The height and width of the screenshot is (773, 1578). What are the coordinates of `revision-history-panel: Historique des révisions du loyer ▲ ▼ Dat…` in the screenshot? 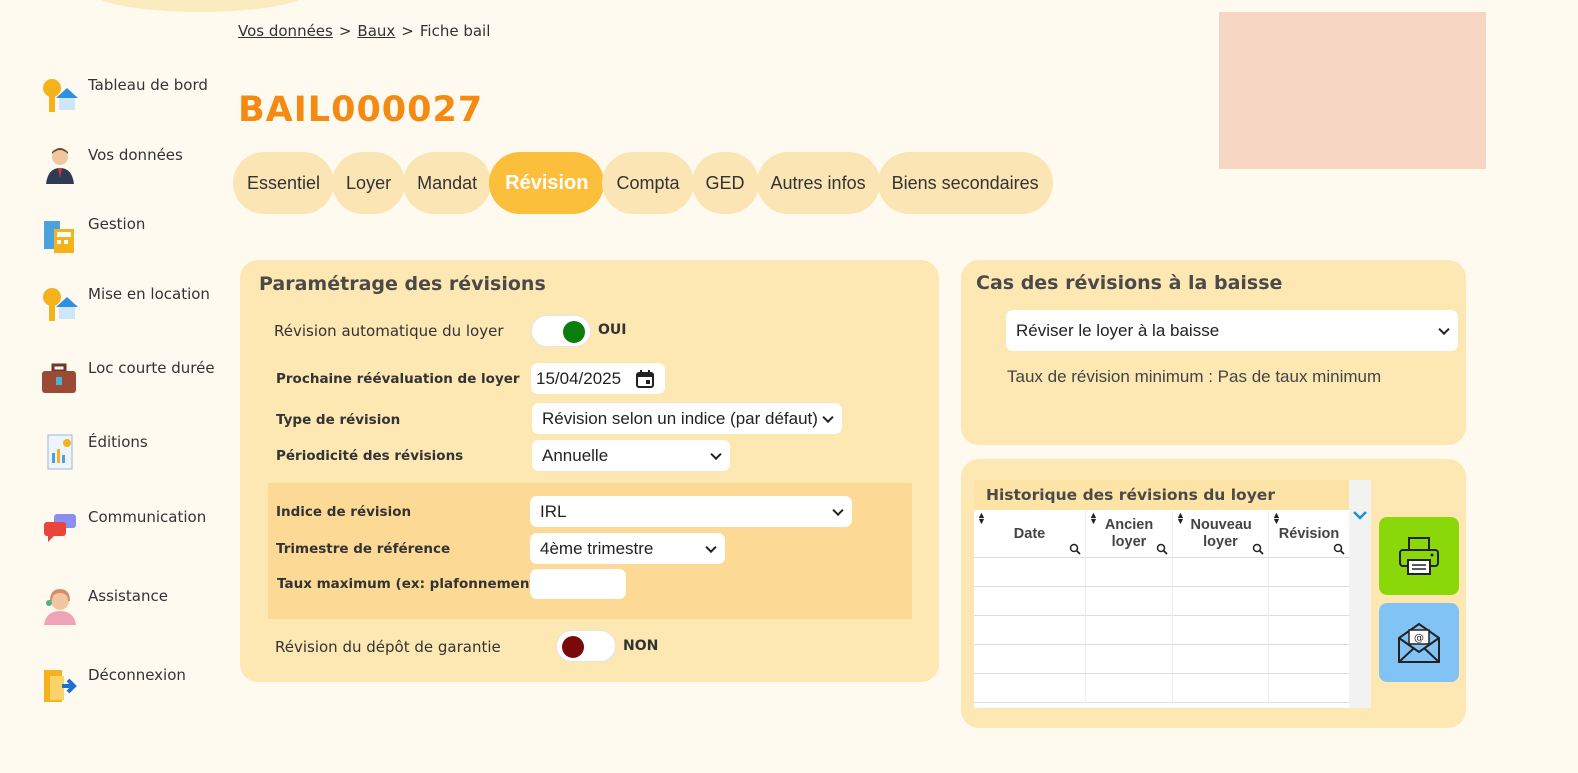 It's located at (1213, 593).